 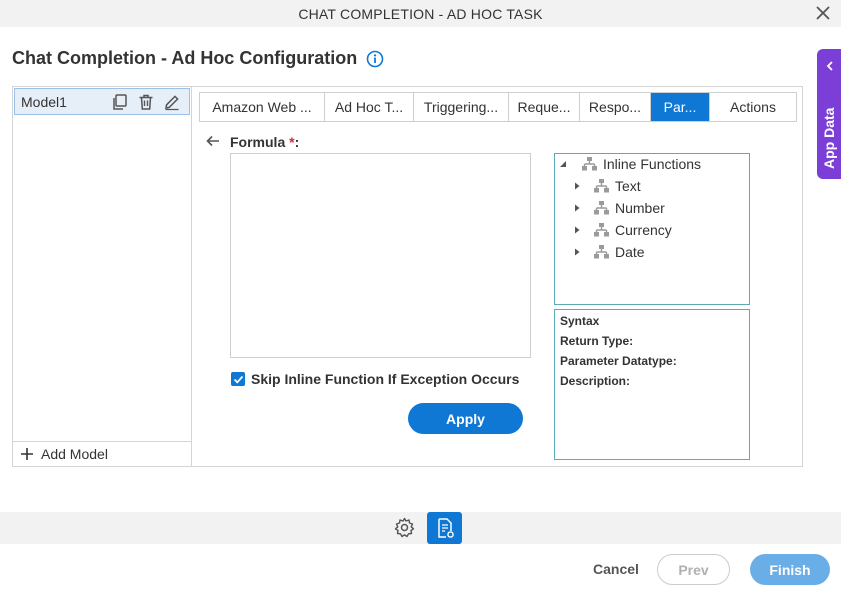 What do you see at coordinates (74, 454) in the screenshot?
I see `add-model-label: Add Model` at bounding box center [74, 454].